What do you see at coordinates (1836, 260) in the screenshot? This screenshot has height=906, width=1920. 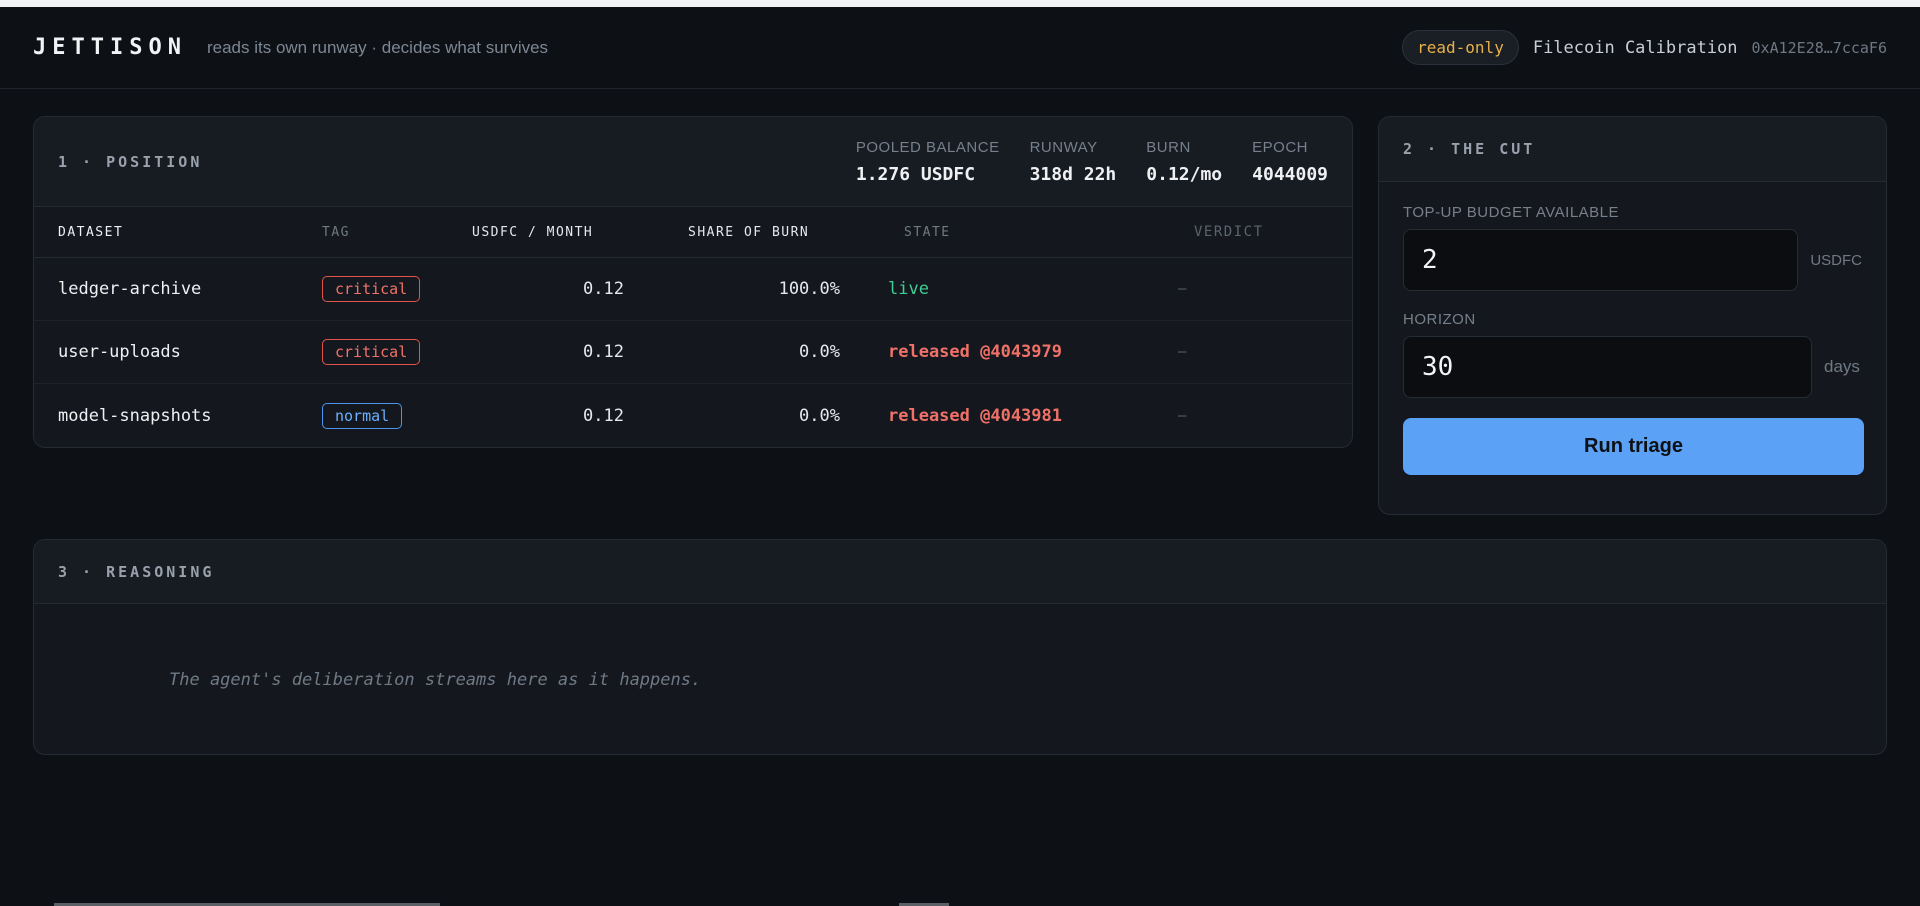 I see `budget-unit: USDFC` at bounding box center [1836, 260].